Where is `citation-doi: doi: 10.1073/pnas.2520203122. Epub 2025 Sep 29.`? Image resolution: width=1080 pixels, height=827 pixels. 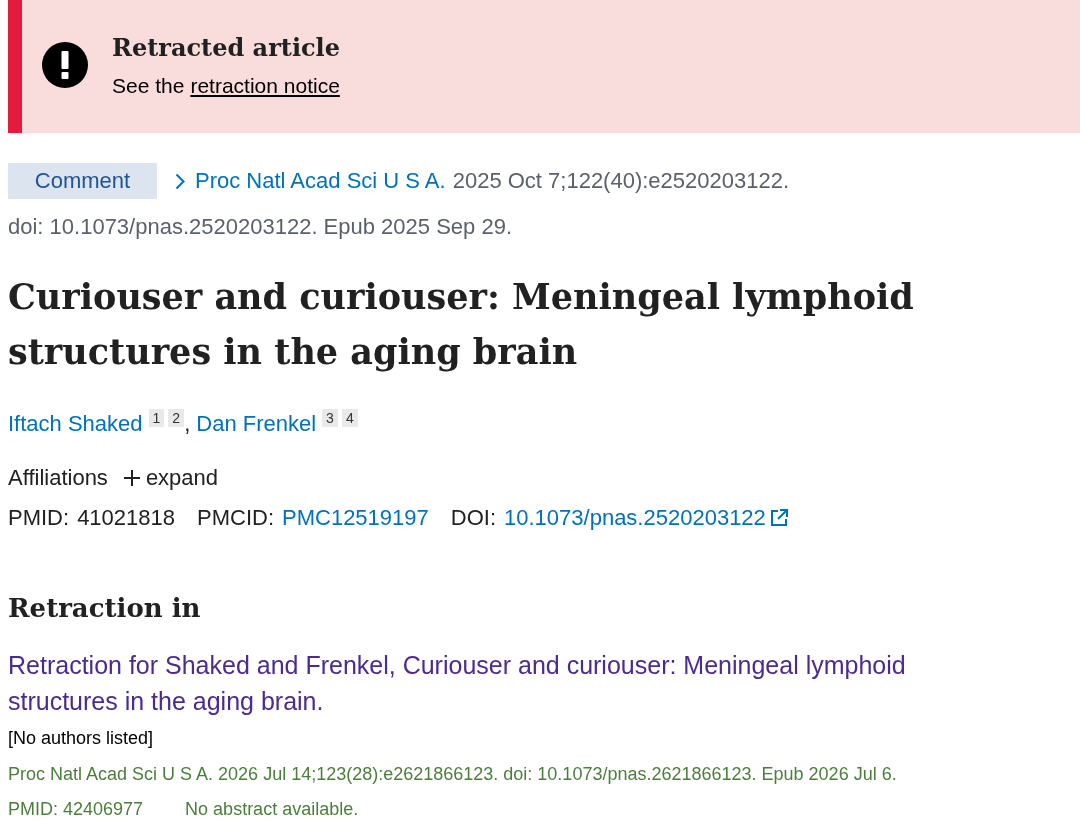
citation-doi: doi: 10.1073/pnas.2520203122. Epub 2025 Sep 29. is located at coordinates (260, 227).